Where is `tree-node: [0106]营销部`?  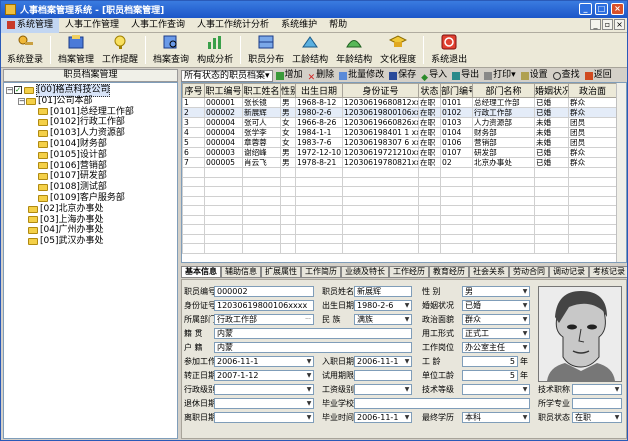 tree-node: [0106]营销部 is located at coordinates (90, 166).